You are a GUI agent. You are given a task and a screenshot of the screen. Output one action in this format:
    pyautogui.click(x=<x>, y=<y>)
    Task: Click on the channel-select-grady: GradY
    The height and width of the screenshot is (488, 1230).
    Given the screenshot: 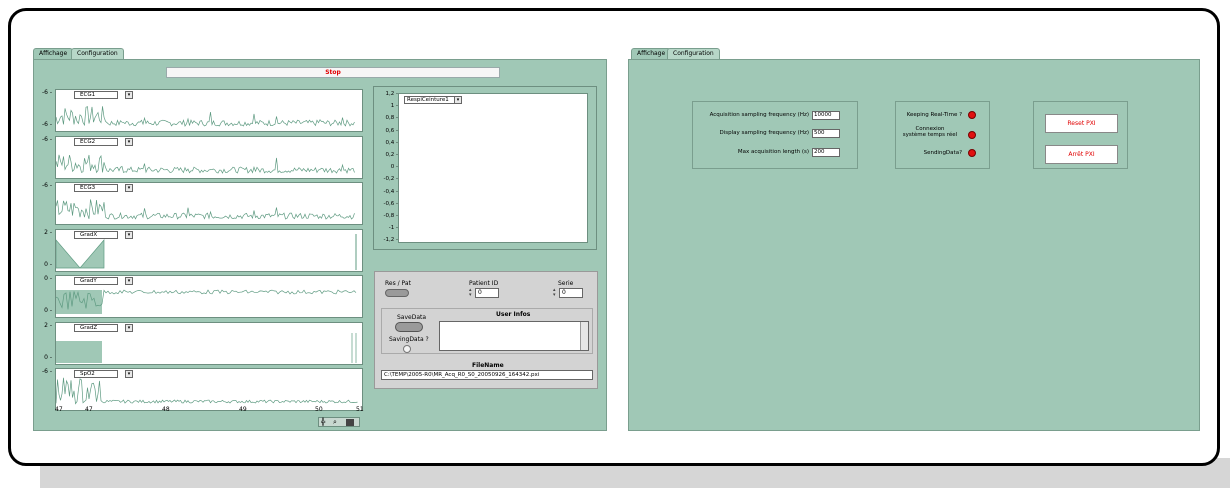 What is the action you would take?
    pyautogui.click(x=96, y=281)
    